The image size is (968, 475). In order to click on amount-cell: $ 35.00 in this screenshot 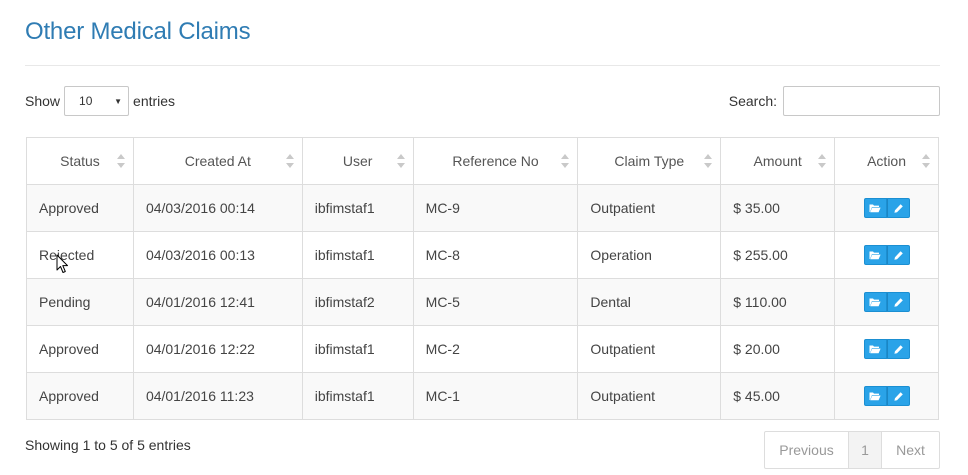, I will do `click(778, 208)`.